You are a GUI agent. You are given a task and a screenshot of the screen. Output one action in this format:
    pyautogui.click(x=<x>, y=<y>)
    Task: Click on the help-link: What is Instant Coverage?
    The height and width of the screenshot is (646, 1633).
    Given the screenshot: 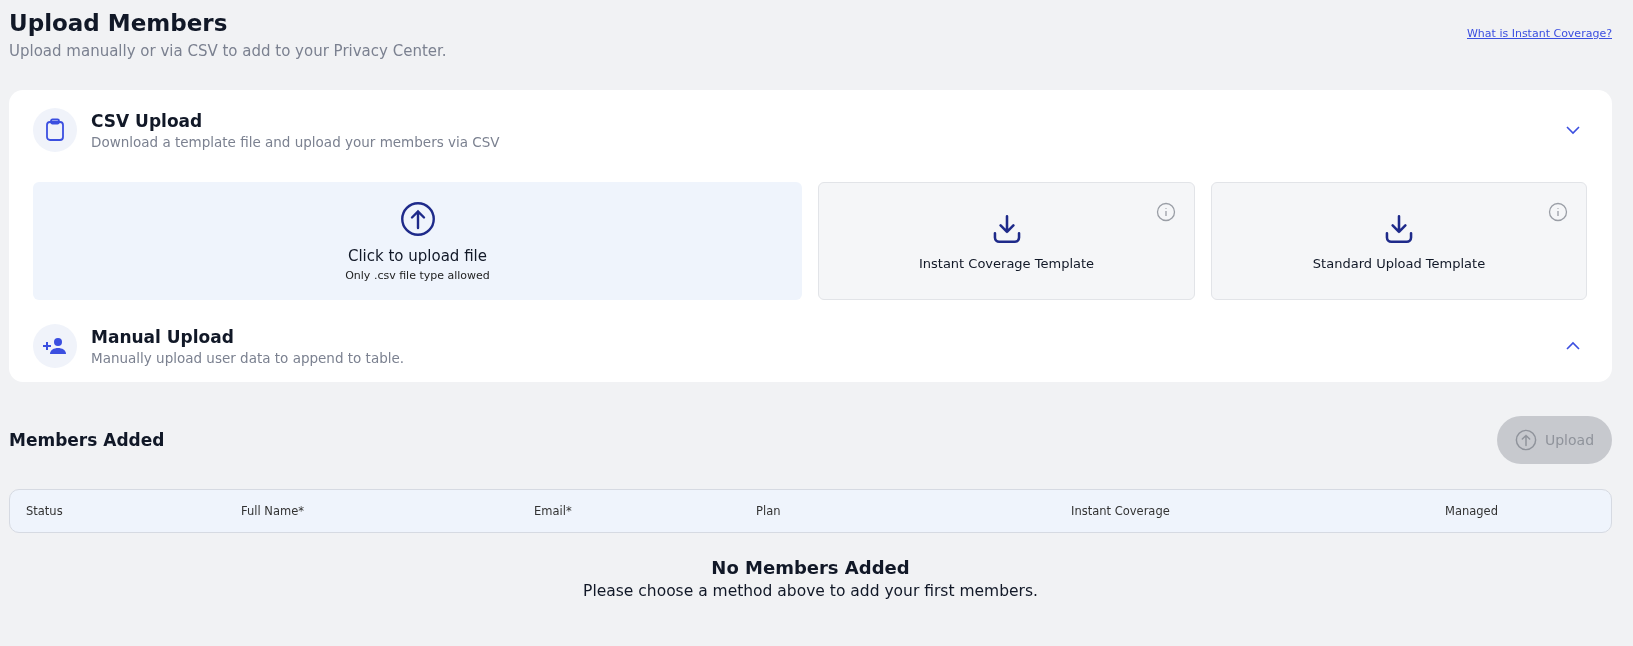 What is the action you would take?
    pyautogui.click(x=1539, y=33)
    